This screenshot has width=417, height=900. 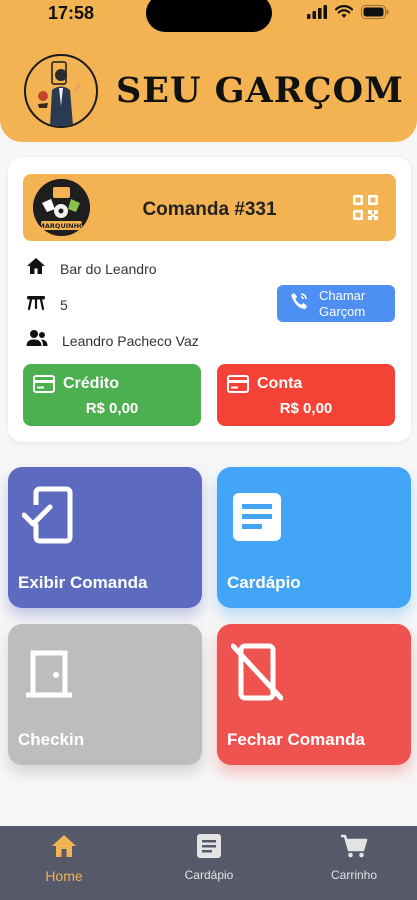 I want to click on wifi-icon, so click(x=344, y=14).